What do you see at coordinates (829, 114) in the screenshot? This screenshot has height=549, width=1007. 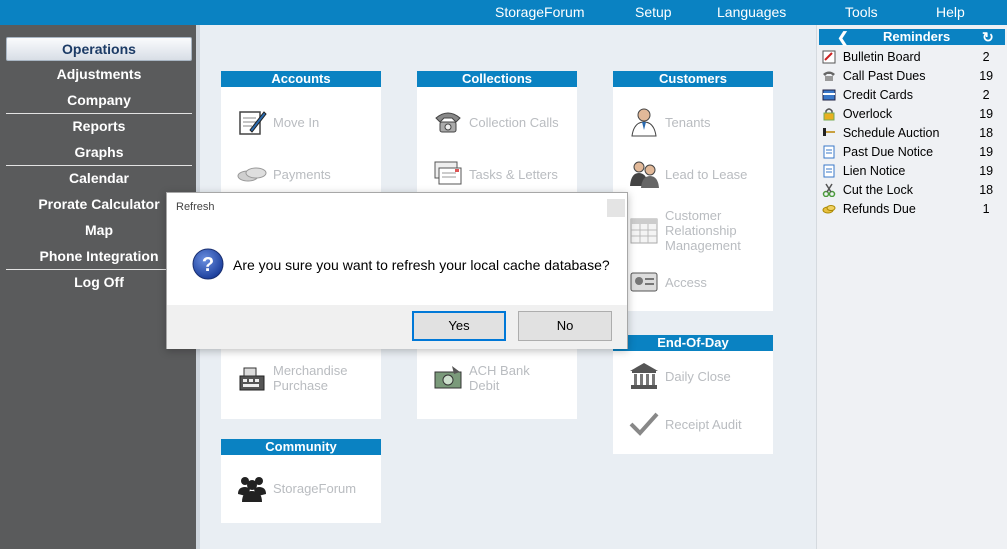 I see `padlock-icon` at bounding box center [829, 114].